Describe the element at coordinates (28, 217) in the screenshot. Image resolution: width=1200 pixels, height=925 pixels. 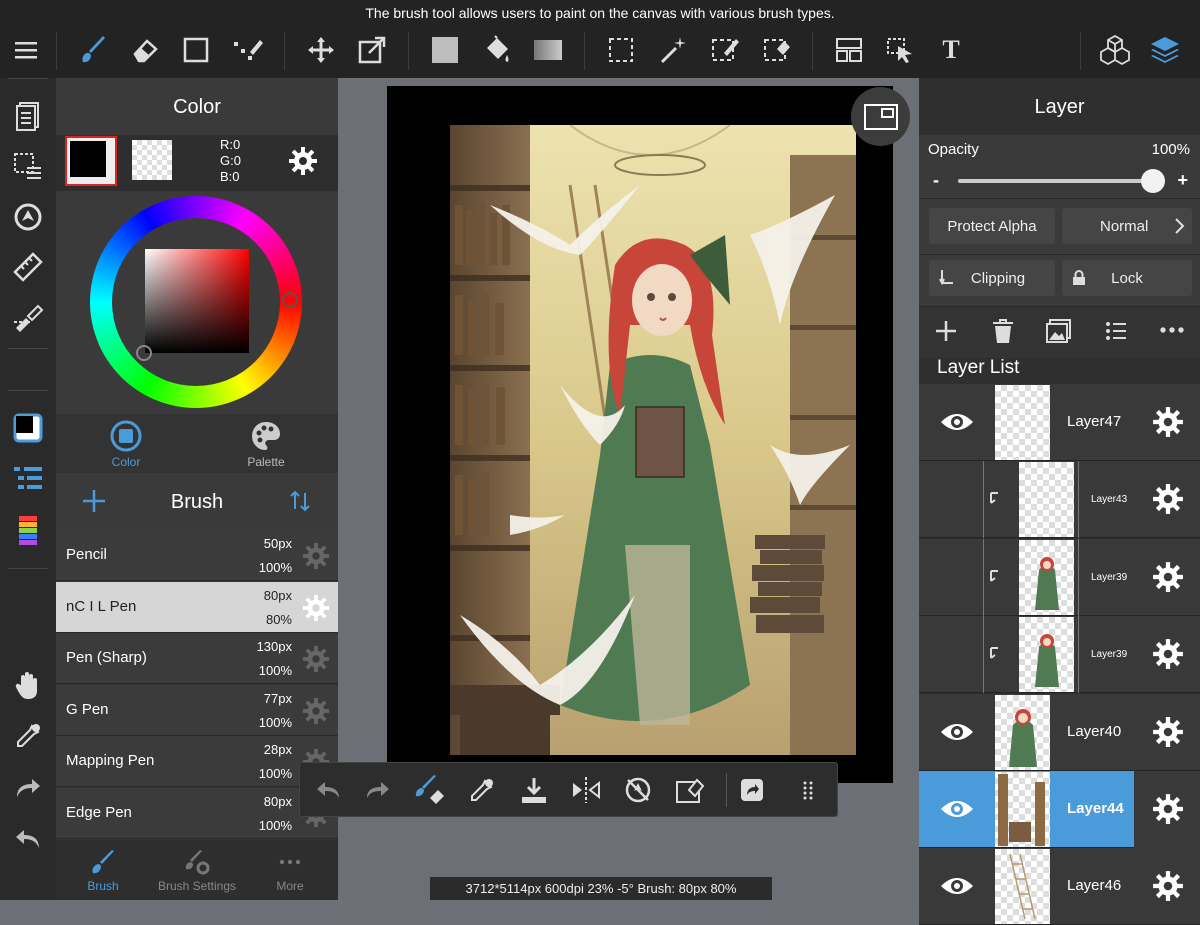
I see `rotate-canvas-icon` at that location.